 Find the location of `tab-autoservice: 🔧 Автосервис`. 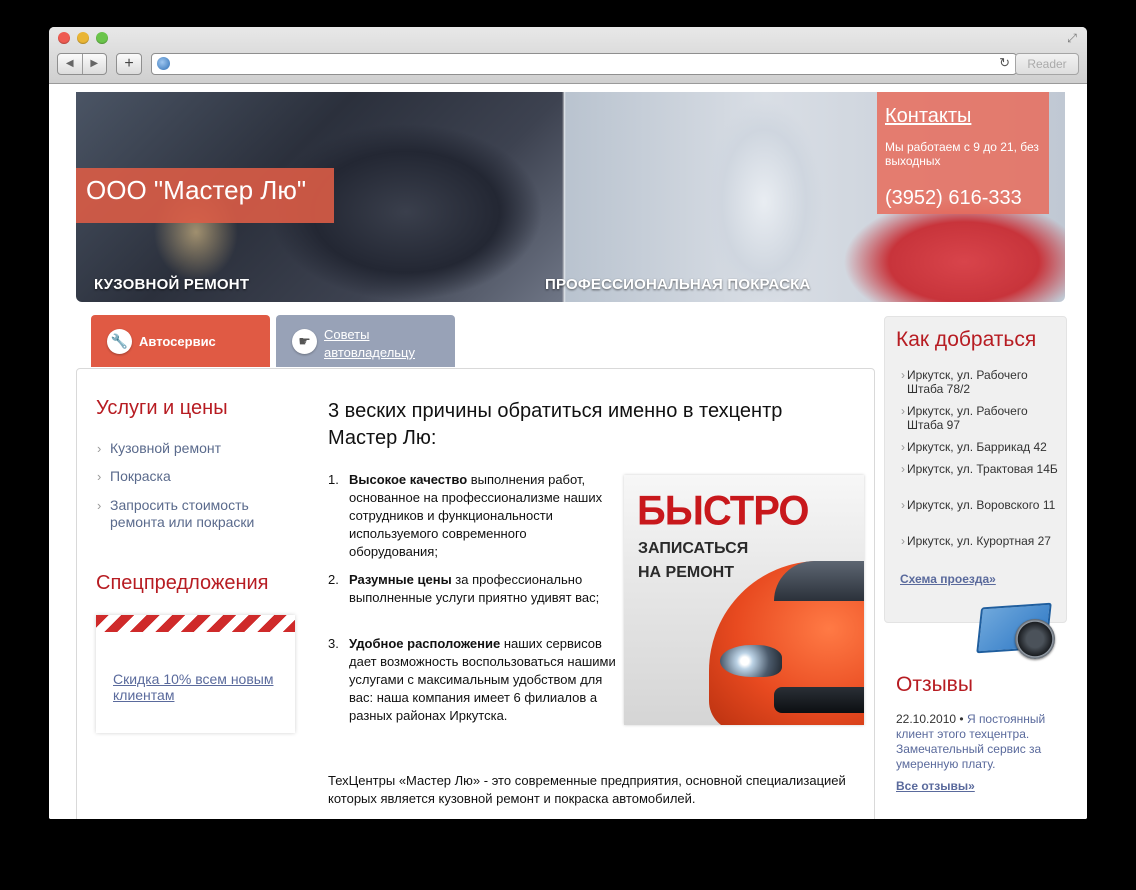

tab-autoservice: 🔧 Автосервис is located at coordinates (180, 341).